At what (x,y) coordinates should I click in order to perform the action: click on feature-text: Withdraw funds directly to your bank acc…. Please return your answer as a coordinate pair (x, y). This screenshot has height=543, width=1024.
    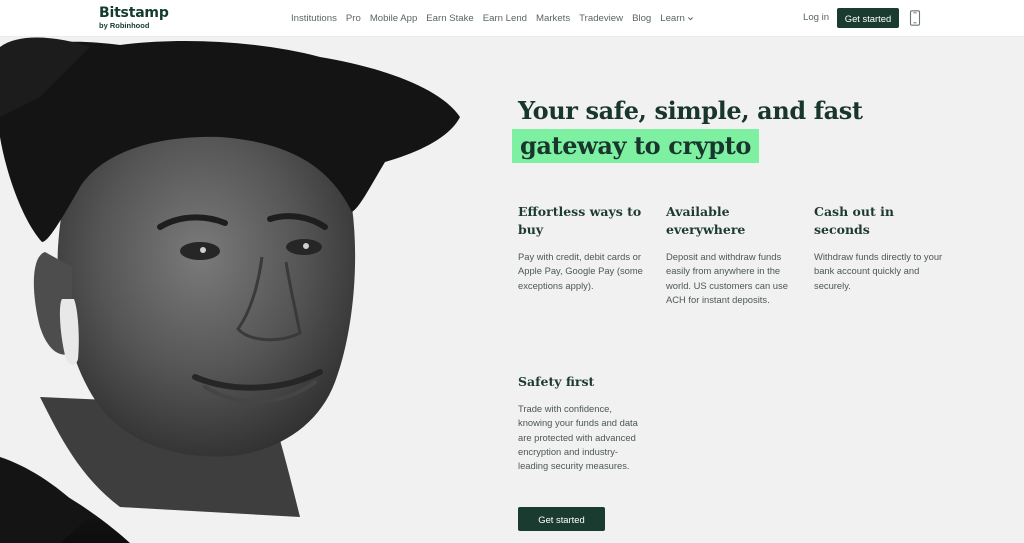
    Looking at the image, I should click on (878, 271).